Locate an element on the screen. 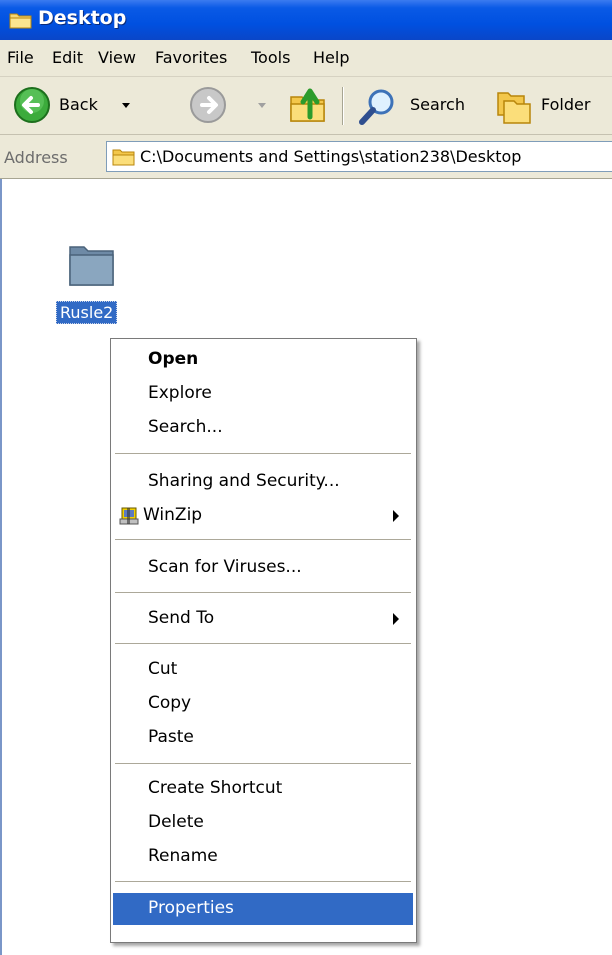 This screenshot has height=955, width=612. folders-button: Folder is located at coordinates (546, 105).